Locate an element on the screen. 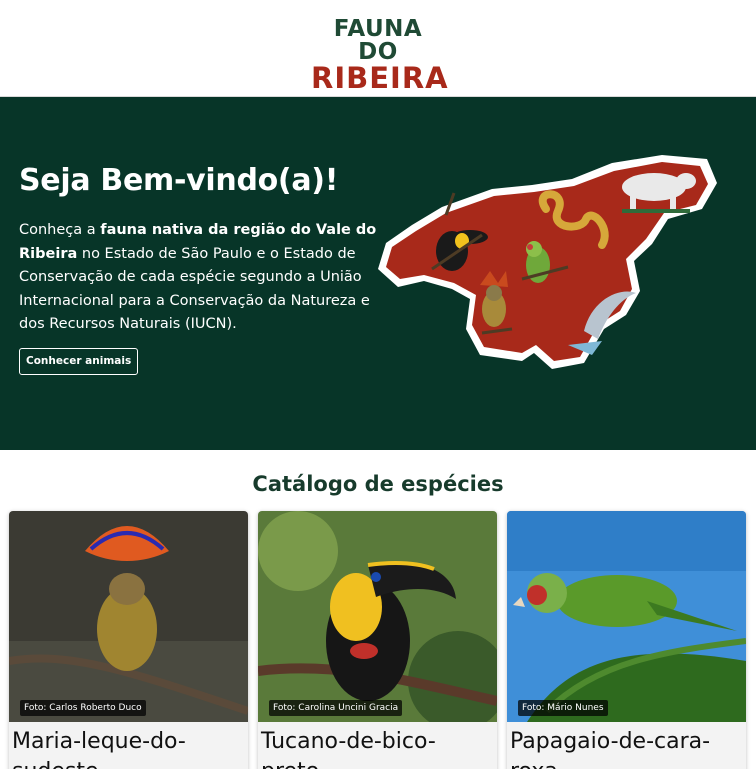  hero-title: Seja Bem-vindo(a)! is located at coordinates (179, 180).